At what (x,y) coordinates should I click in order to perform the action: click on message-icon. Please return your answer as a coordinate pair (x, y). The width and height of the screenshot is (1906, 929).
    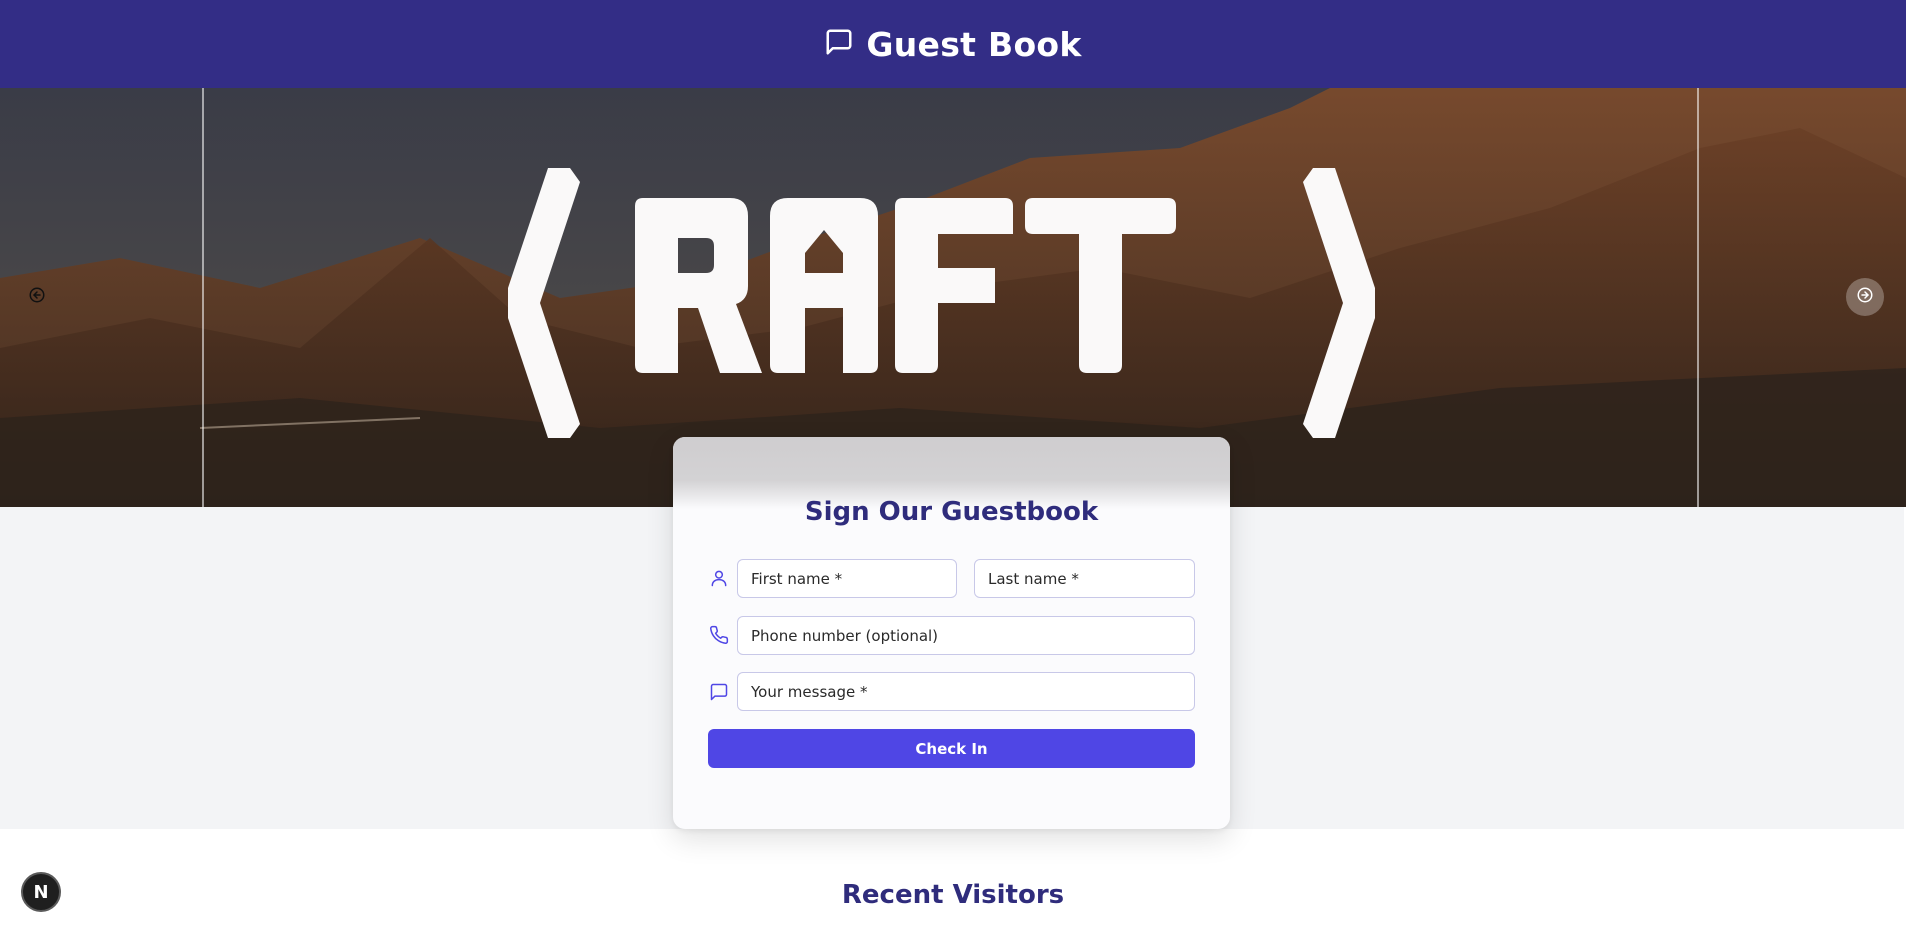
    Looking at the image, I should click on (719, 692).